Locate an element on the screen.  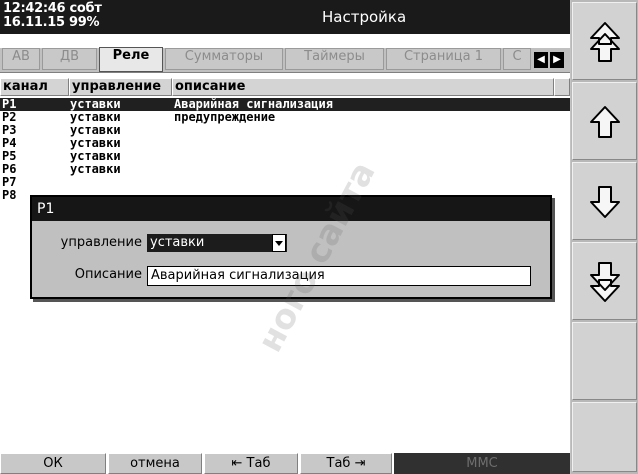
triangle-left-icon: ◀ is located at coordinates (541, 60).